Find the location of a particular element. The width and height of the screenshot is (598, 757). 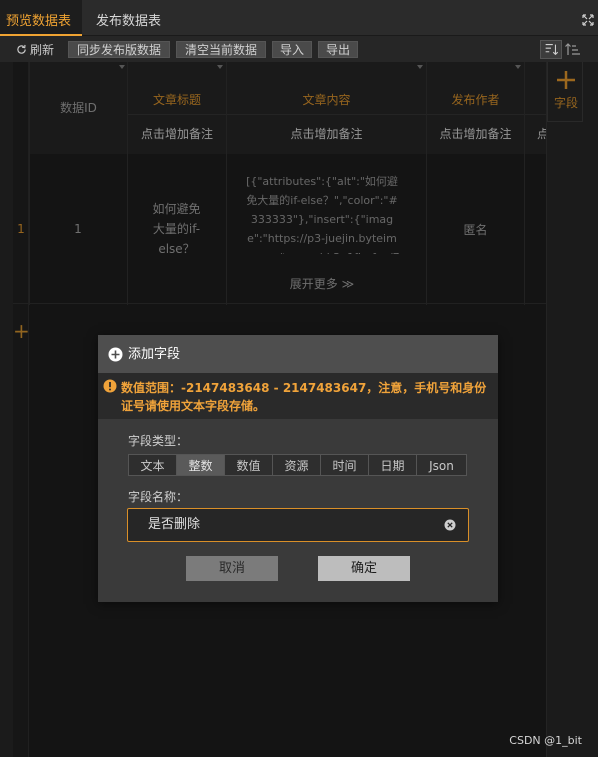

type-option-resource: 资源 is located at coordinates (296, 465).